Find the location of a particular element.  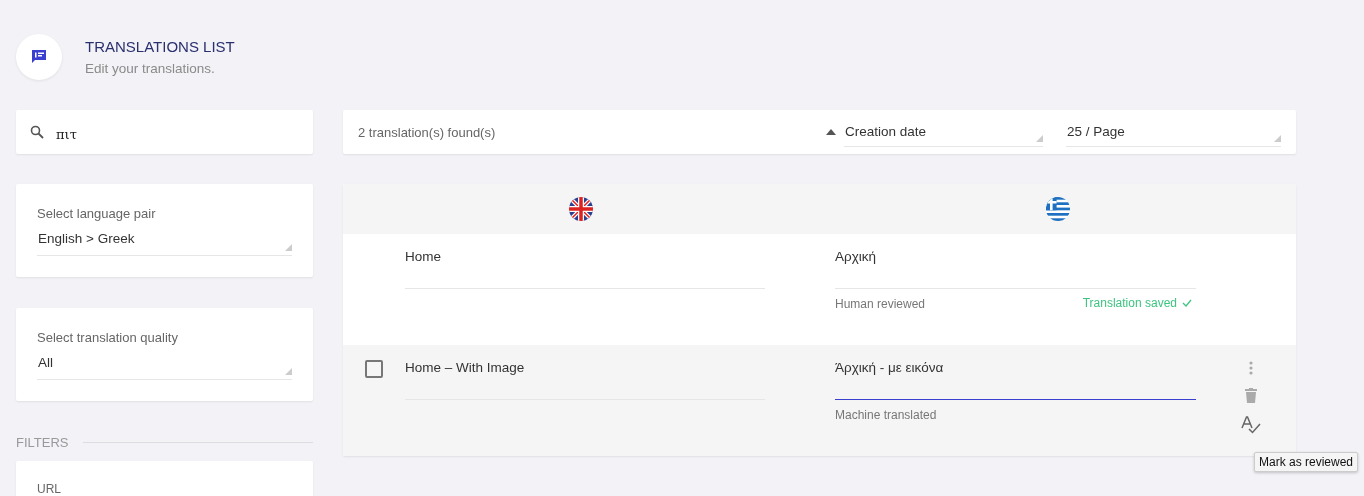

saved-message: Translation saved is located at coordinates (1137, 303).